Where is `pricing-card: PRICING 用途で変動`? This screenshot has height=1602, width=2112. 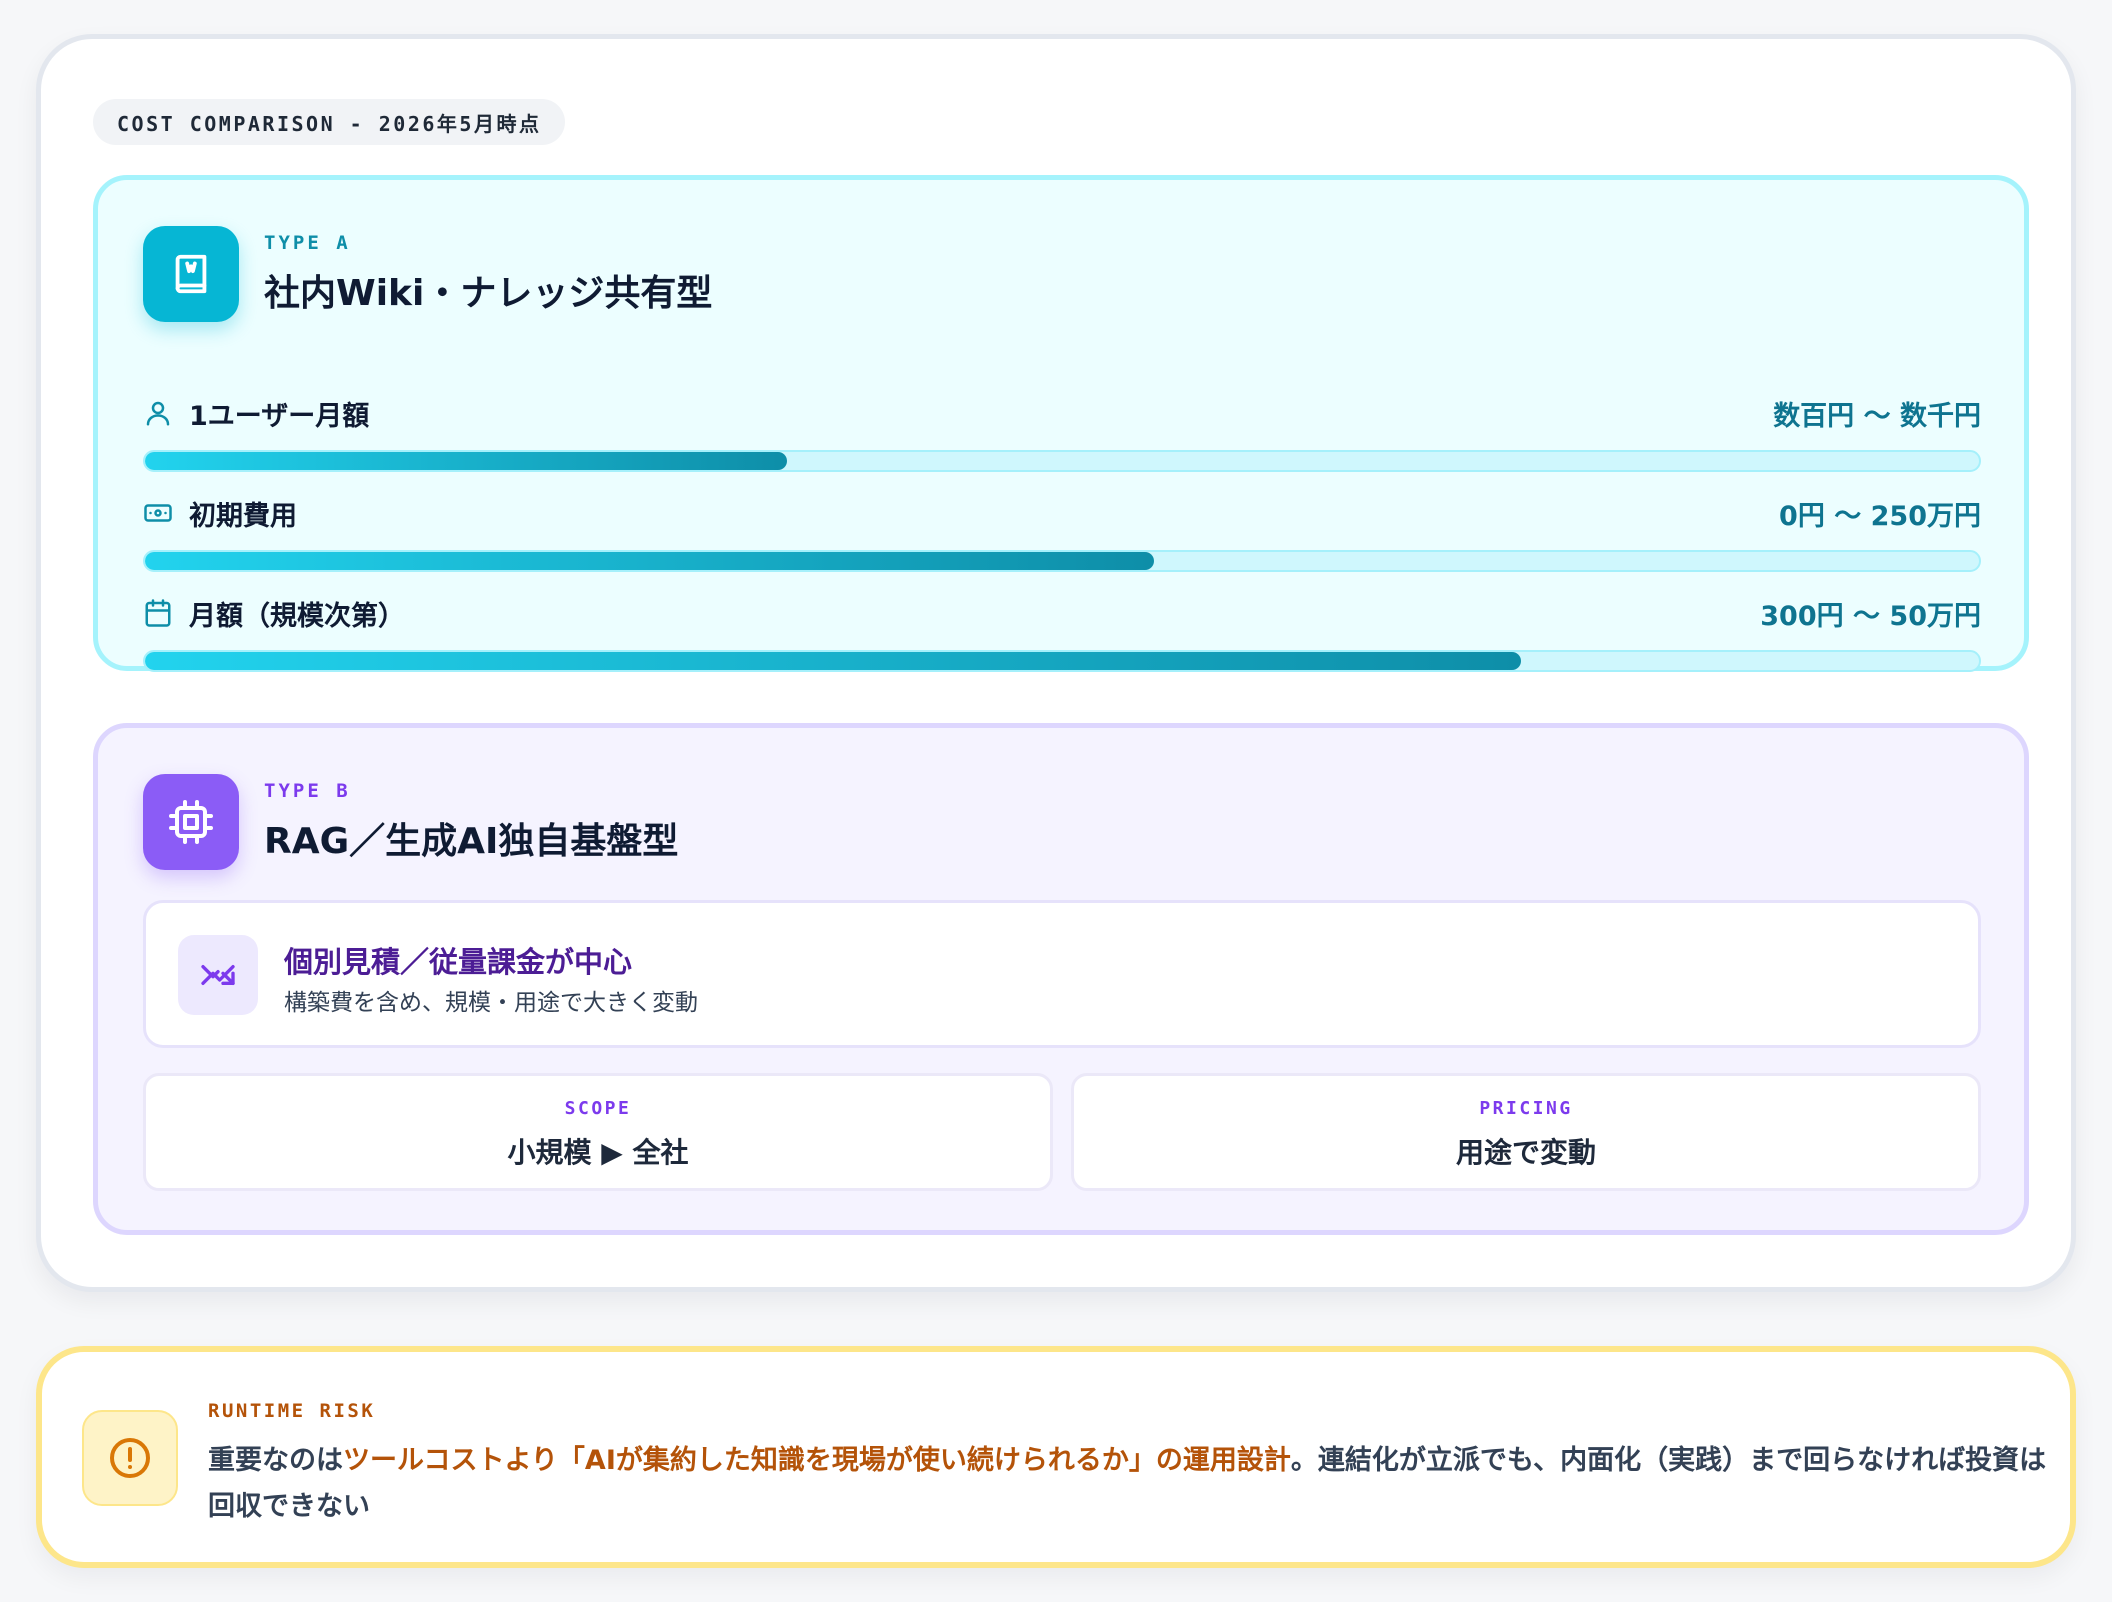
pricing-card: PRICING 用途で変動 is located at coordinates (1526, 1132).